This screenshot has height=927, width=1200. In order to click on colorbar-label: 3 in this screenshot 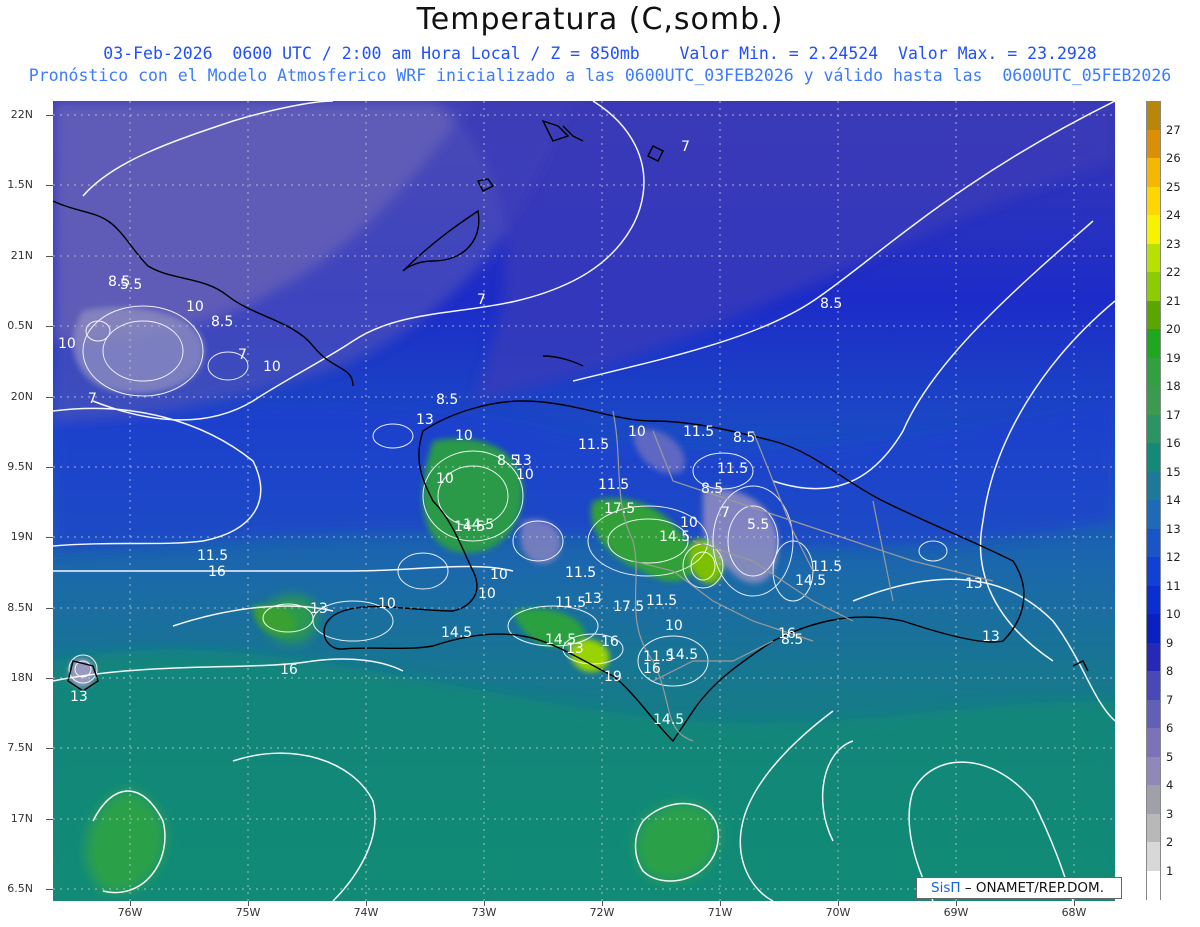, I will do `click(1170, 813)`.